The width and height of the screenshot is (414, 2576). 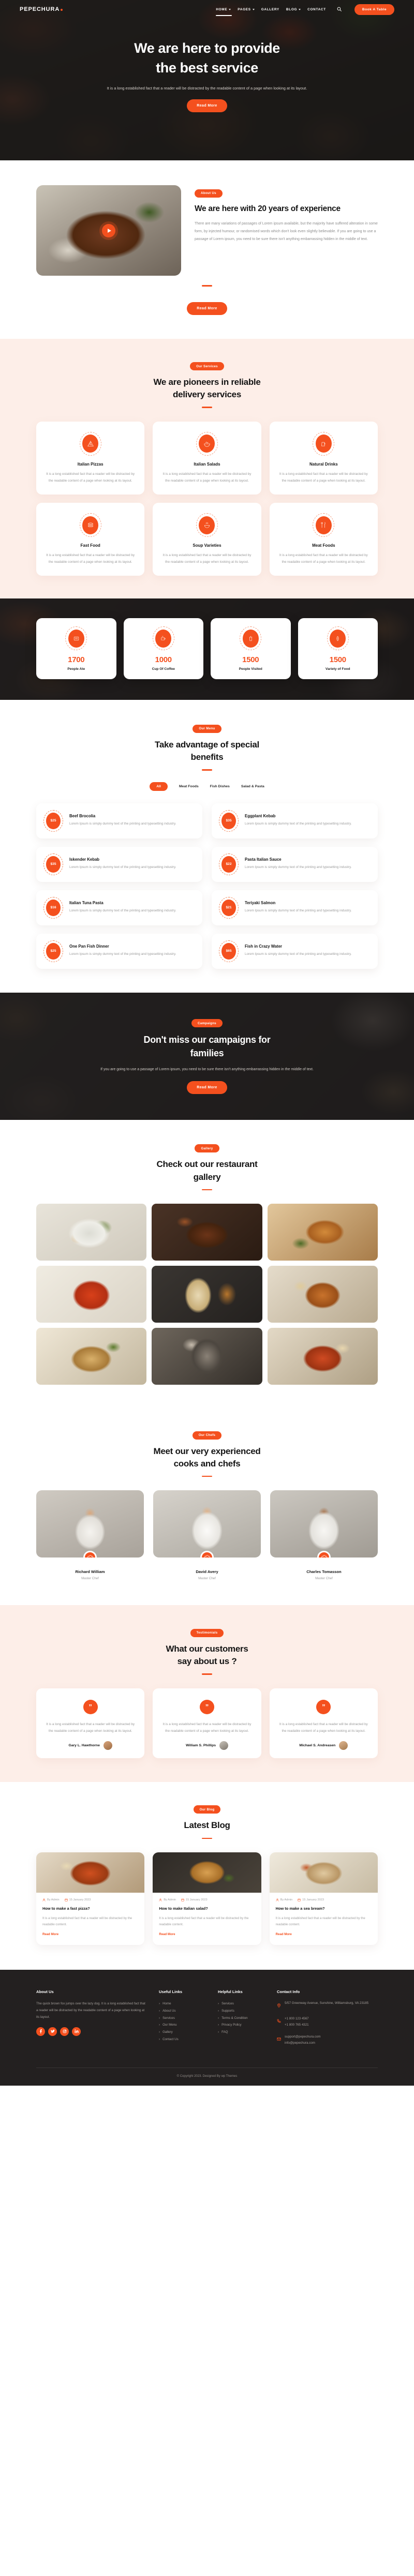 I want to click on footer-link: › Our Menu, so click(x=182, y=2025).